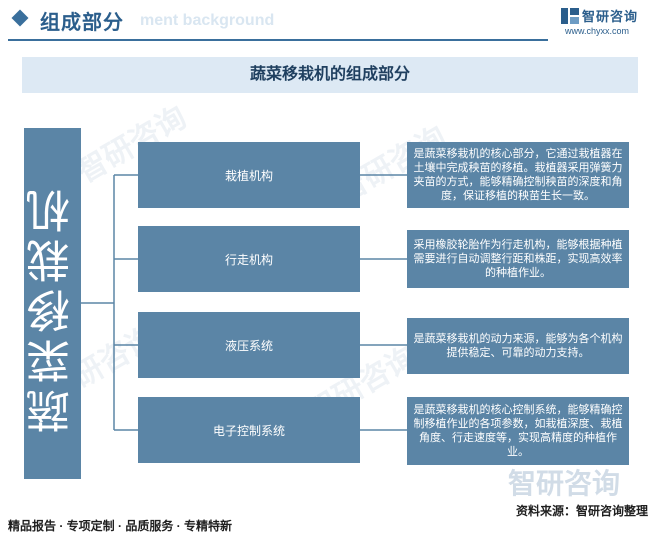  What do you see at coordinates (249, 175) in the screenshot?
I see `component-box-planting: 栽植机构` at bounding box center [249, 175].